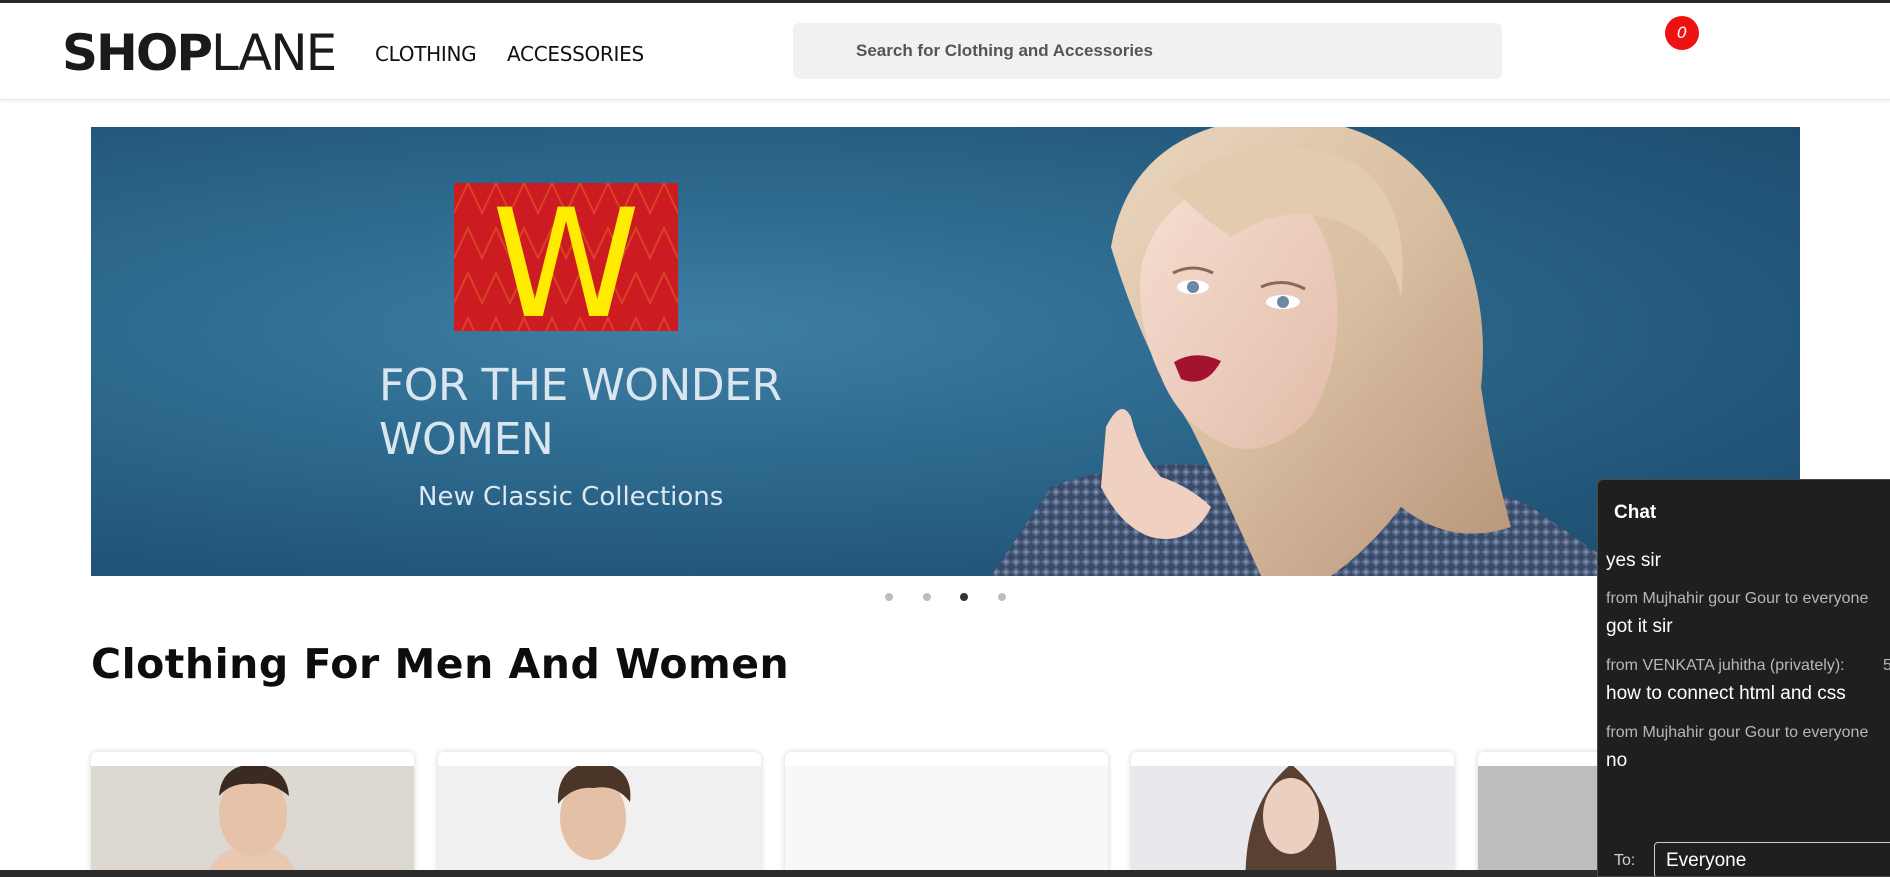 The width and height of the screenshot is (1890, 877). Describe the element at coordinates (1625, 860) in the screenshot. I see `chat-to-label: To:` at that location.